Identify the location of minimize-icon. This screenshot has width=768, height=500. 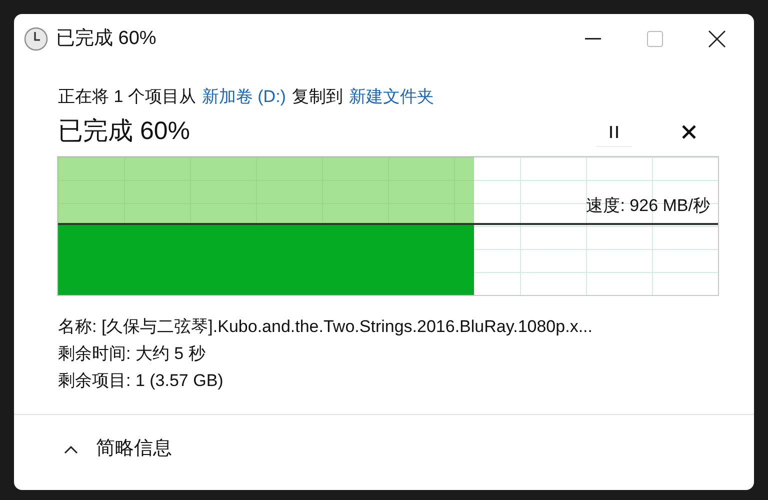
(593, 39).